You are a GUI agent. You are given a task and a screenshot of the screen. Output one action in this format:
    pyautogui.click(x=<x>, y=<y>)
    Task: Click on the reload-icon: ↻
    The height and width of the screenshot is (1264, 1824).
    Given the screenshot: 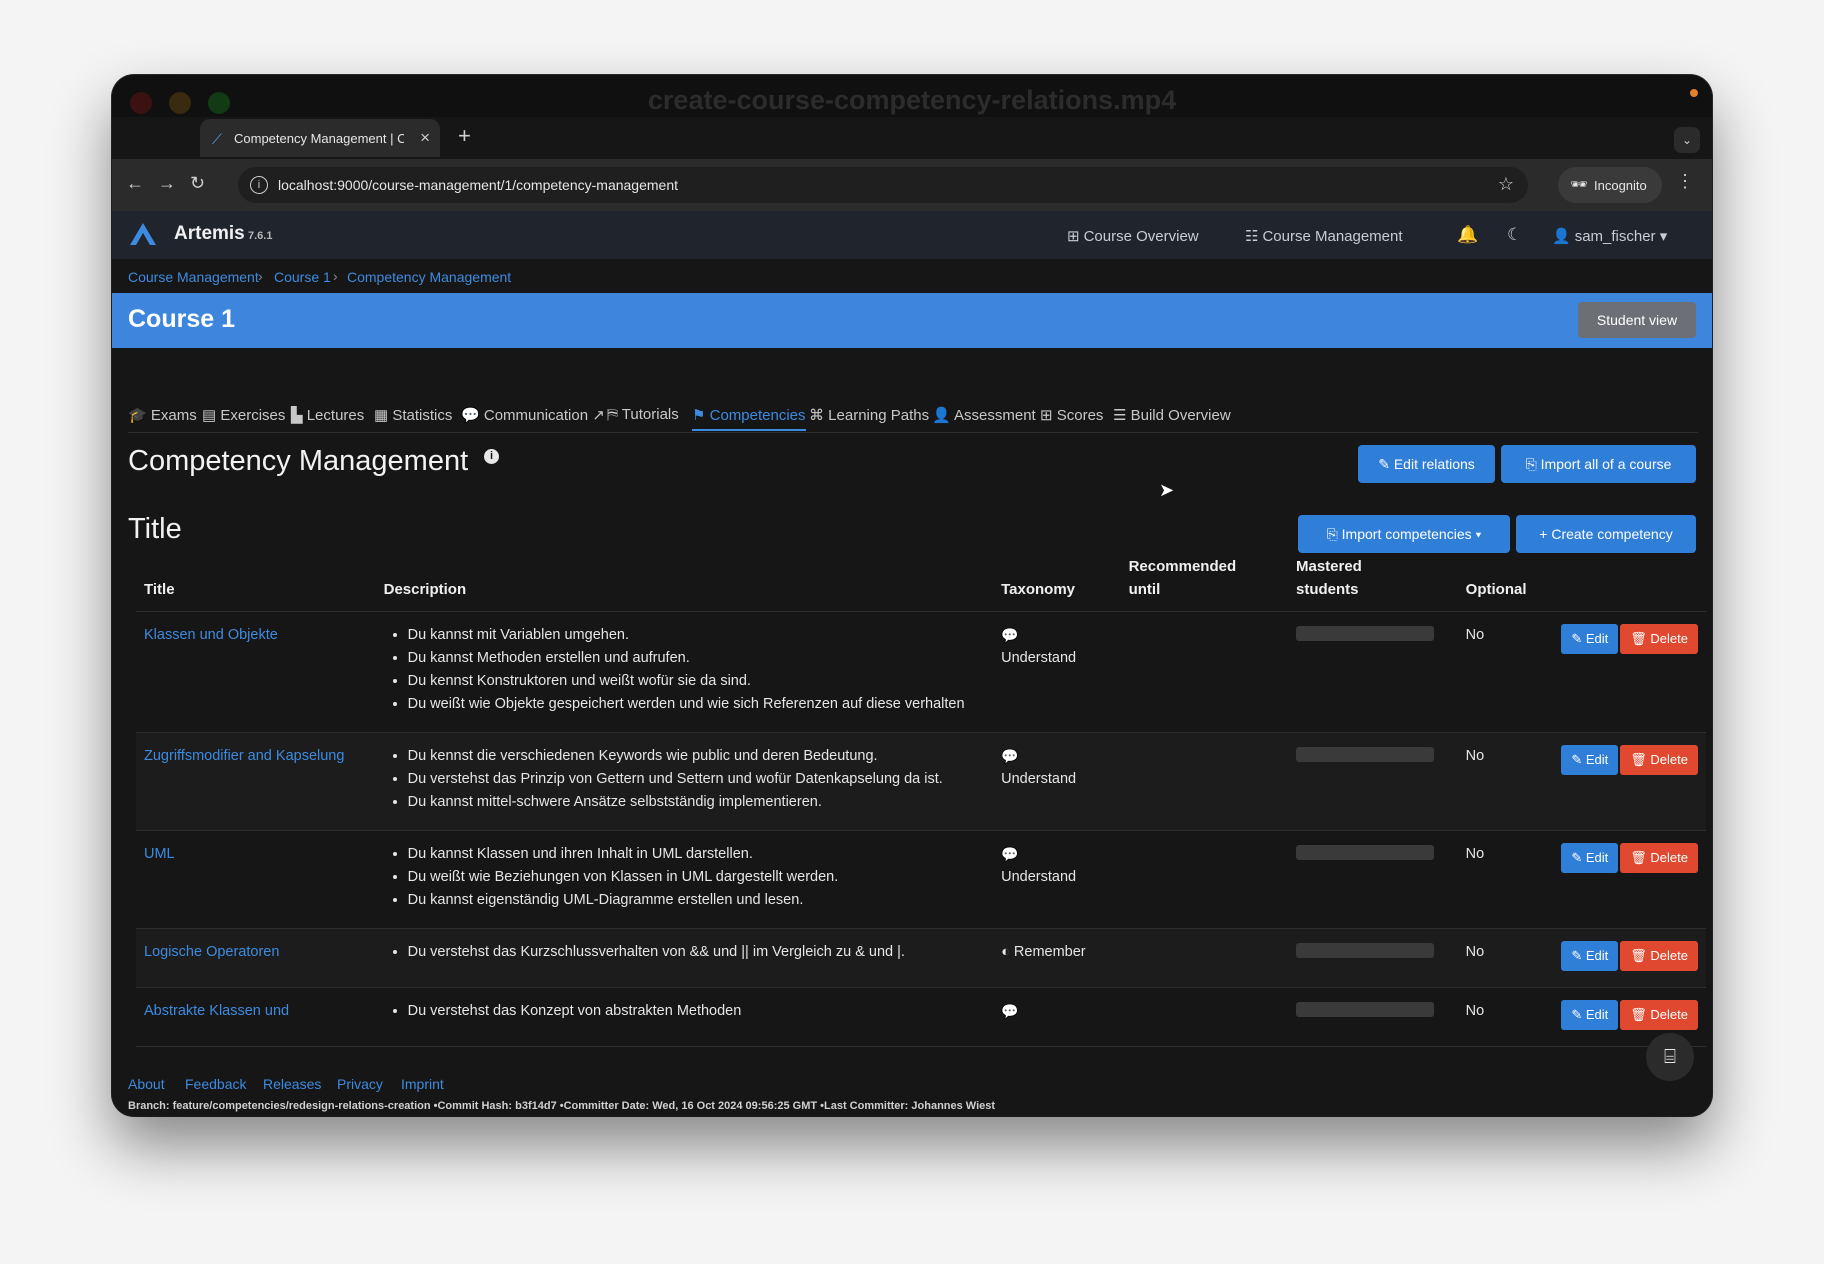 What is the action you would take?
    pyautogui.click(x=197, y=183)
    